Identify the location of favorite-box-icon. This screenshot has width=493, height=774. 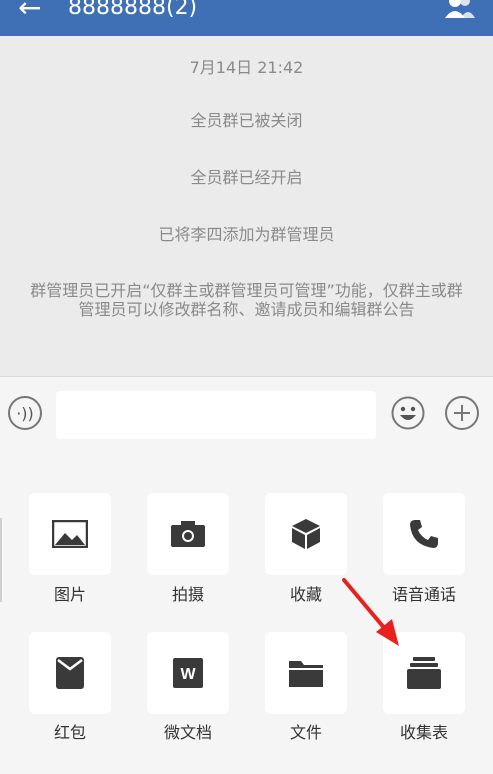
(306, 534).